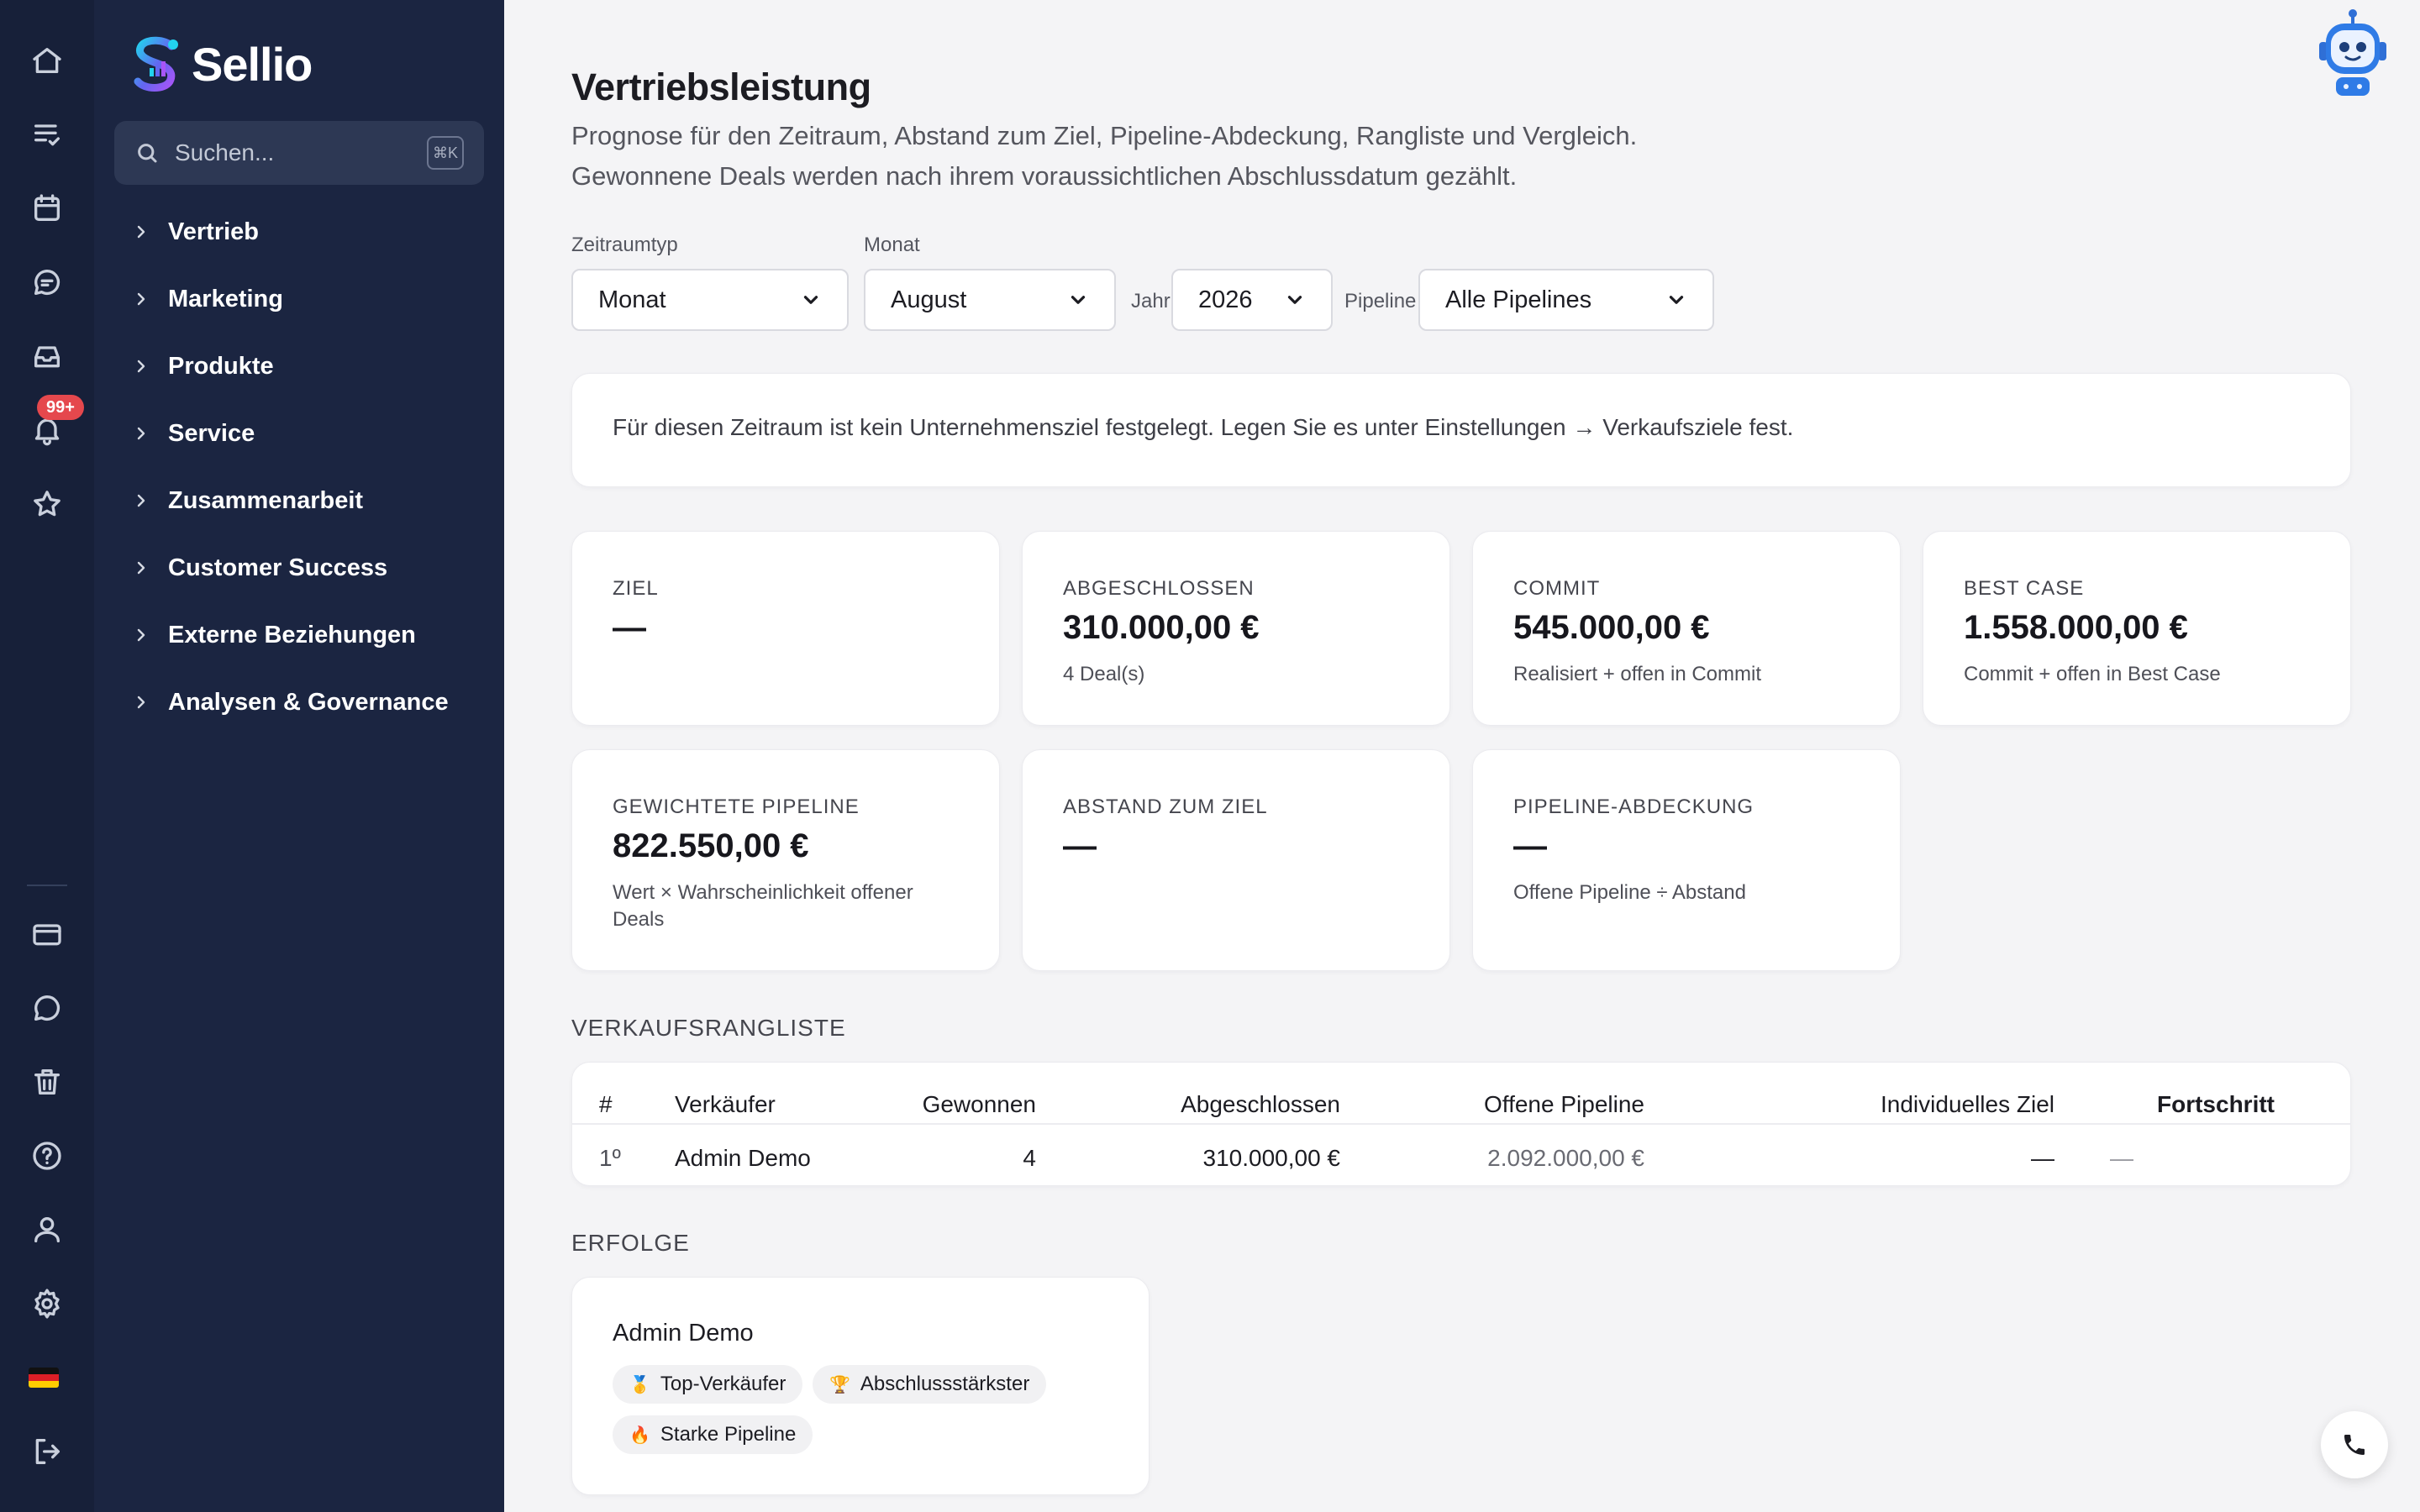 The height and width of the screenshot is (1512, 2420). What do you see at coordinates (2121, 1158) in the screenshot?
I see `cell-progress: —` at bounding box center [2121, 1158].